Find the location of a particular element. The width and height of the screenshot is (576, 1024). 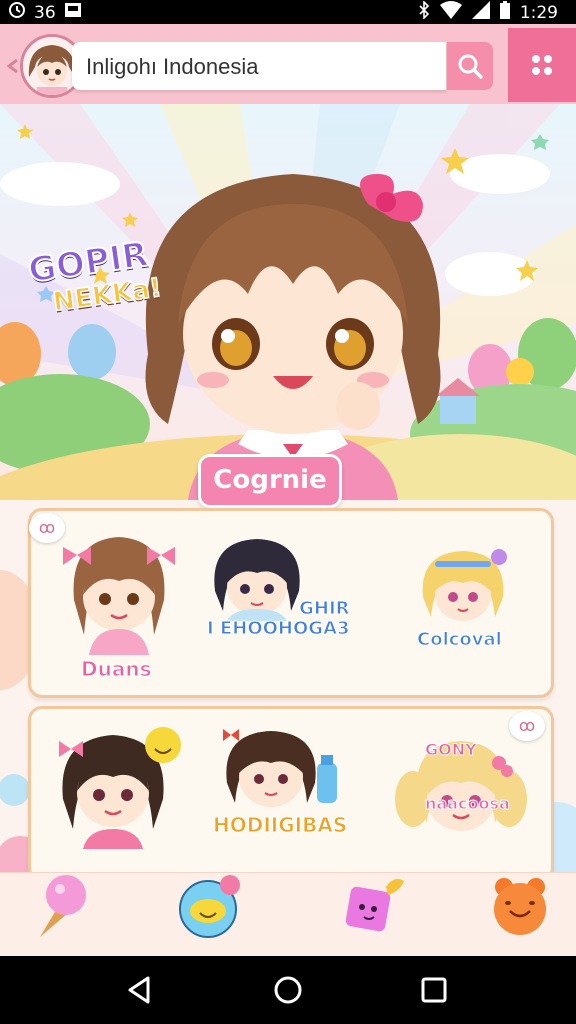

wifi-icon is located at coordinates (450, 12).